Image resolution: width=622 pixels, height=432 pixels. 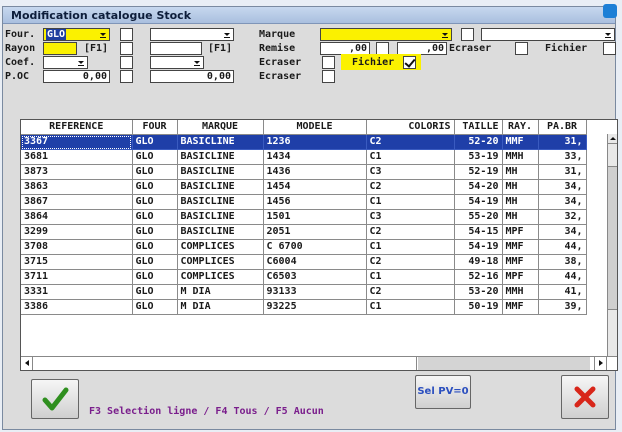 I want to click on fichier-label-top: Fichier, so click(x=566, y=48).